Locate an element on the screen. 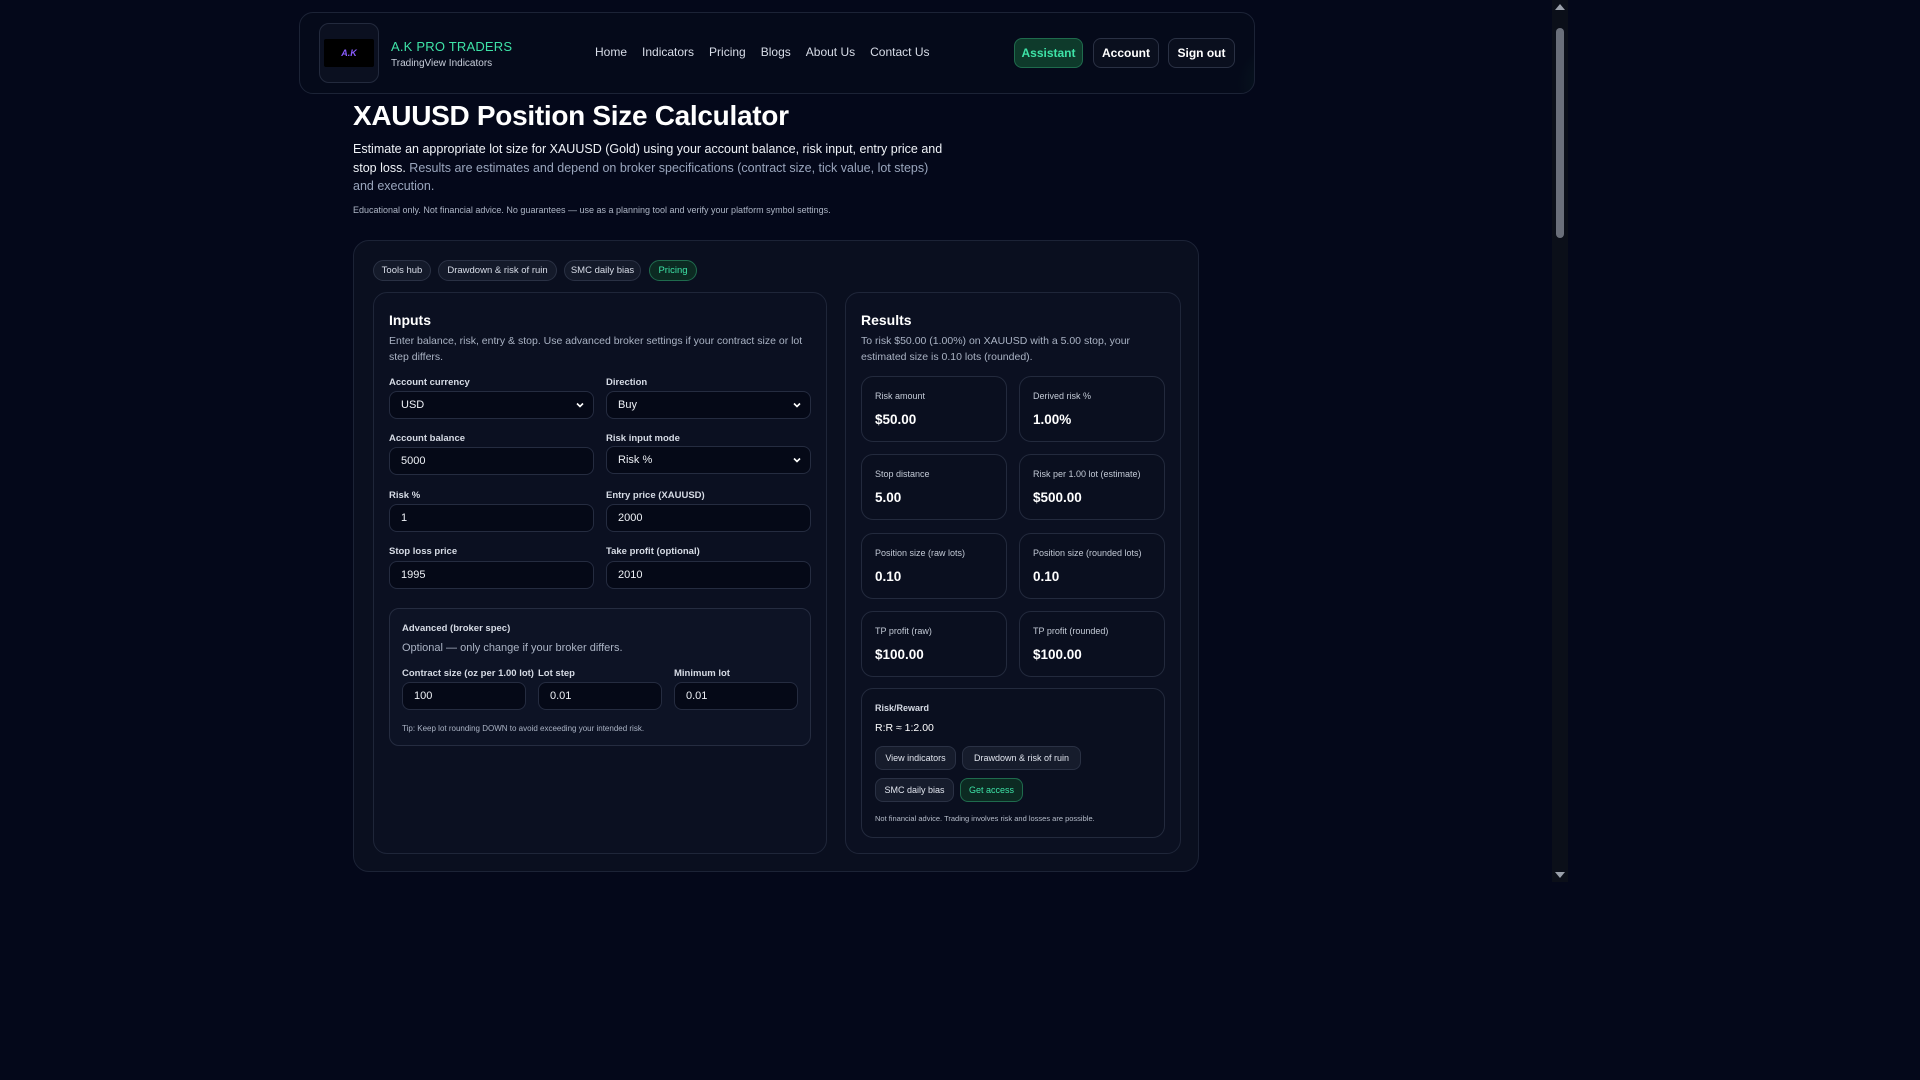  nav-about: About Us is located at coordinates (830, 52).